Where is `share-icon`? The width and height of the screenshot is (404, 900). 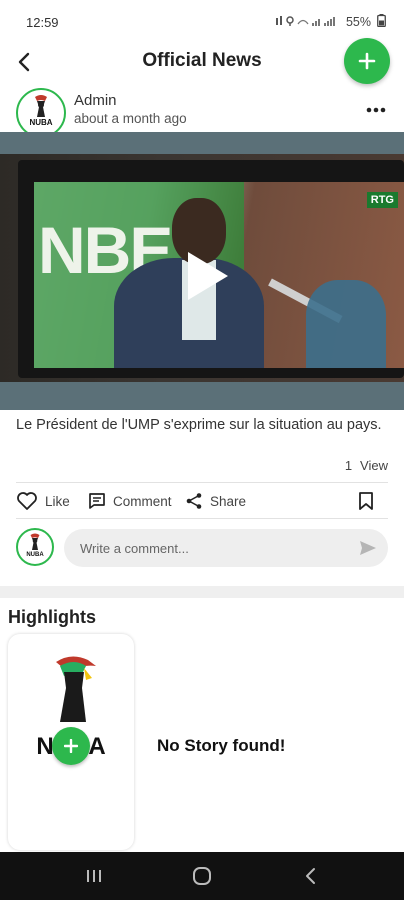 share-icon is located at coordinates (194, 501).